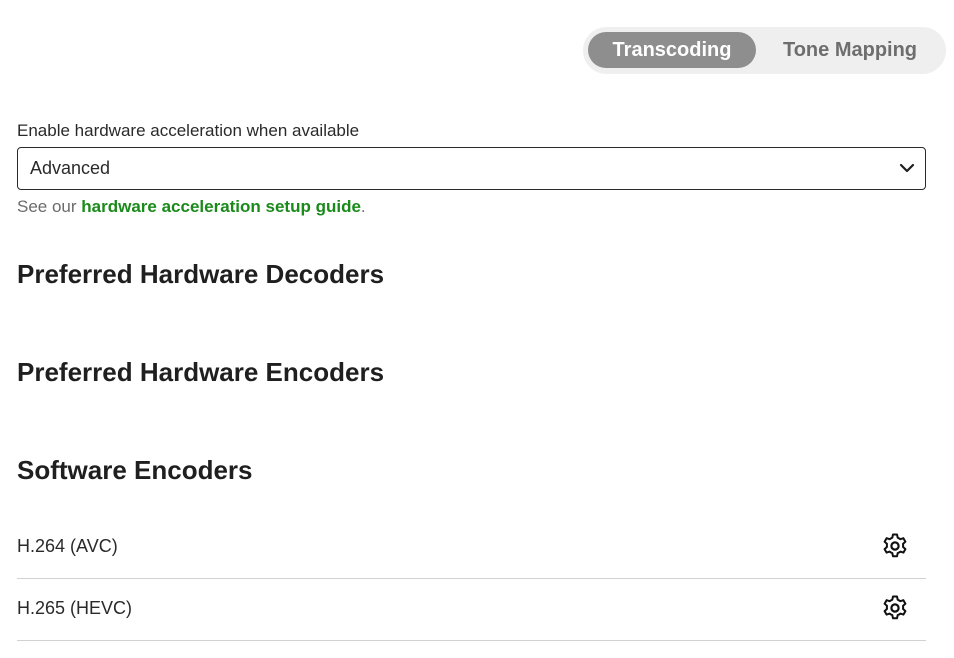 The height and width of the screenshot is (658, 954). What do you see at coordinates (471, 610) in the screenshot?
I see `software-encoder-row: H.265 (HEVC)` at bounding box center [471, 610].